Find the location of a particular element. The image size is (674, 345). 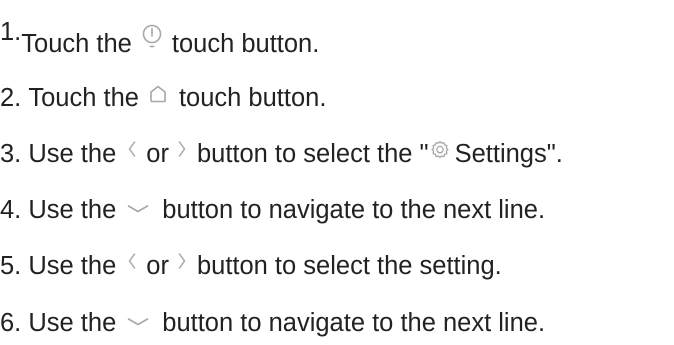

step-number: 5. is located at coordinates (11, 266).